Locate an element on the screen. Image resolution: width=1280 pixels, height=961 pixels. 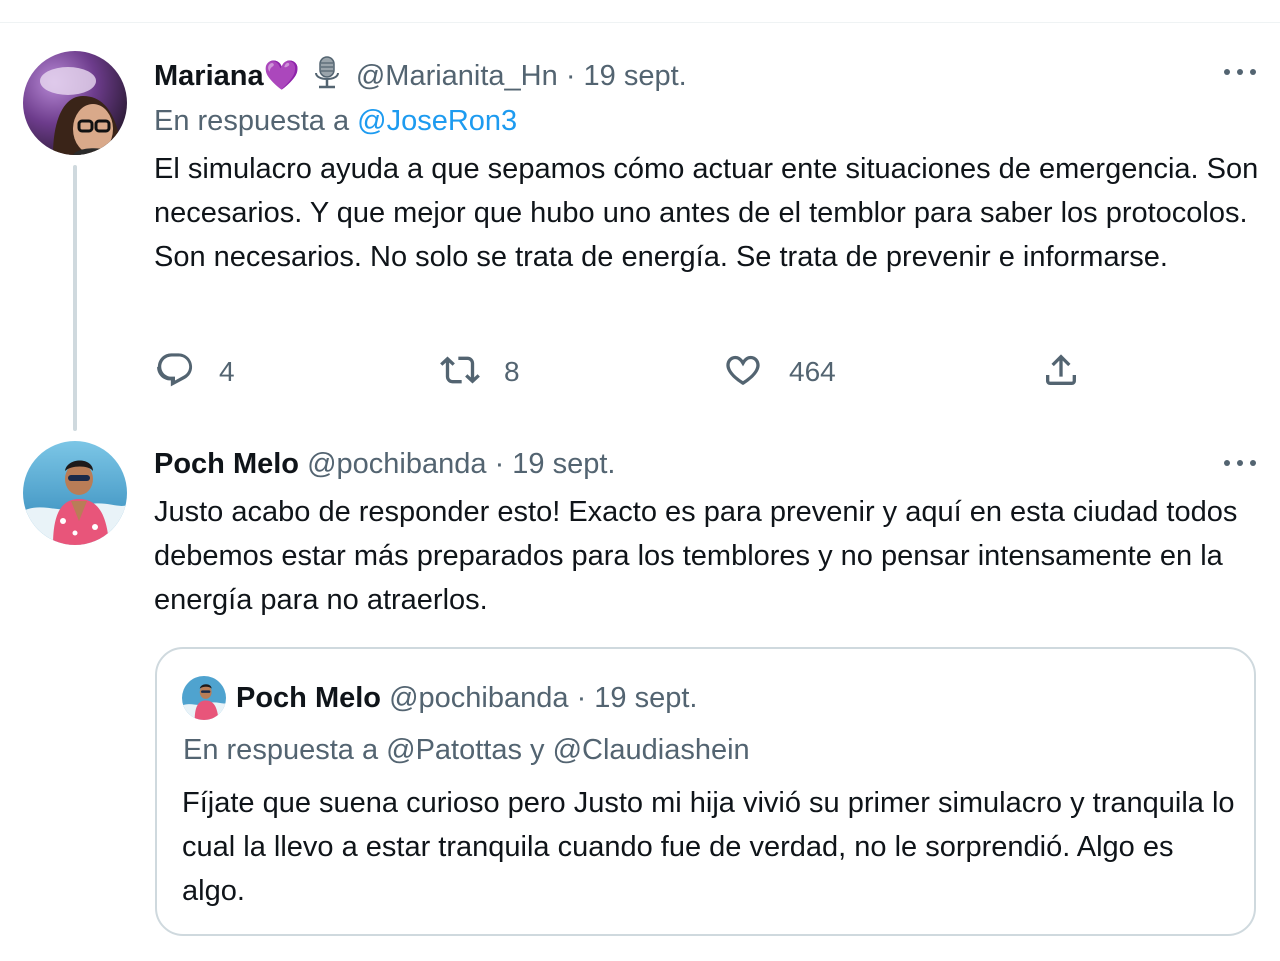
share-button is located at coordinates (1061, 372).